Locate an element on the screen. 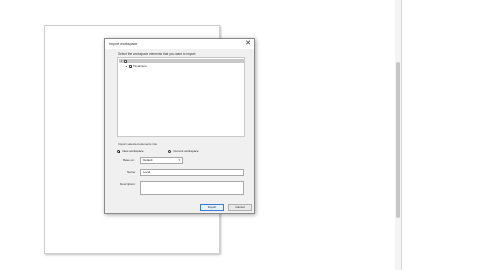 This screenshot has height=270, width=480. new-workspace-label: New workspace is located at coordinates (133, 151).